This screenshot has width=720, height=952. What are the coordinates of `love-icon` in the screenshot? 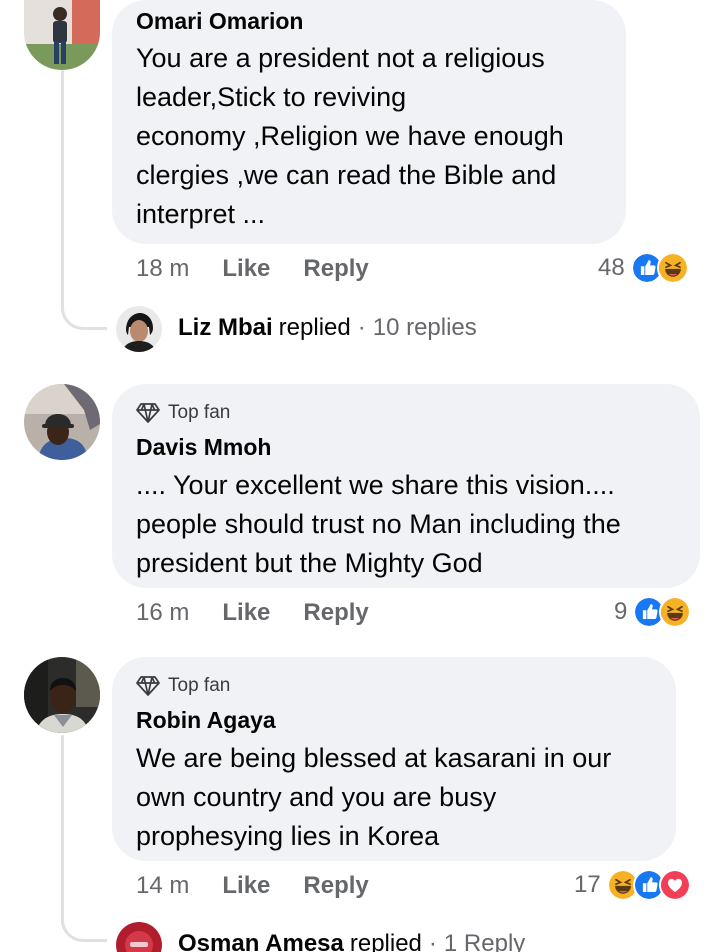 It's located at (674, 885).